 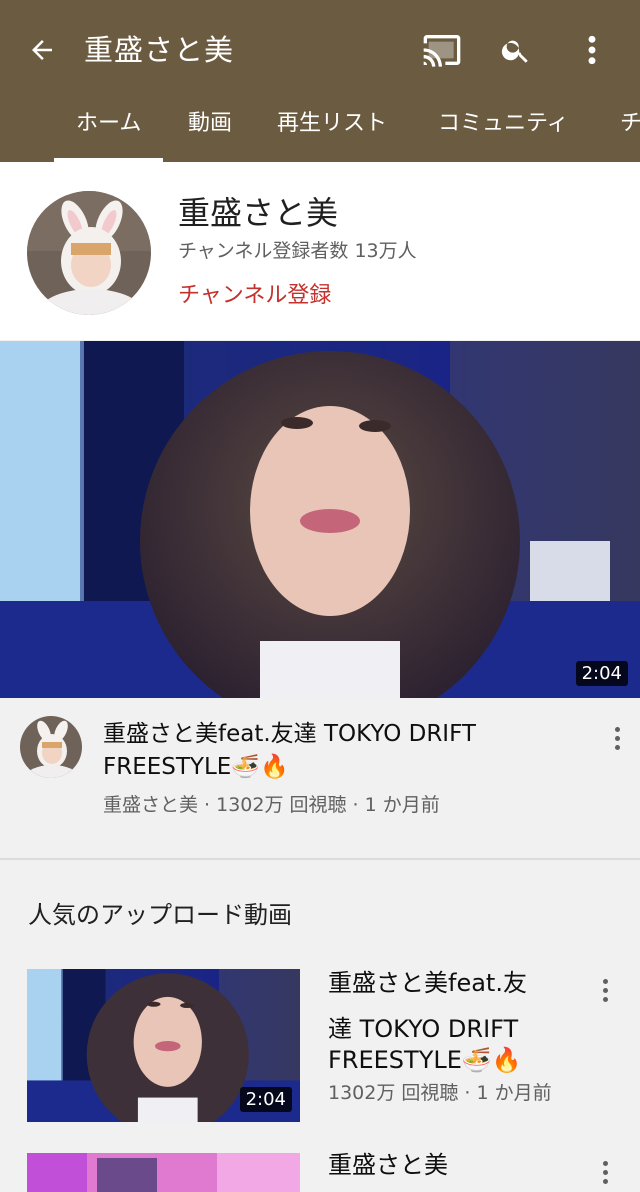 What do you see at coordinates (51, 747) in the screenshot?
I see `channel-avatar-small` at bounding box center [51, 747].